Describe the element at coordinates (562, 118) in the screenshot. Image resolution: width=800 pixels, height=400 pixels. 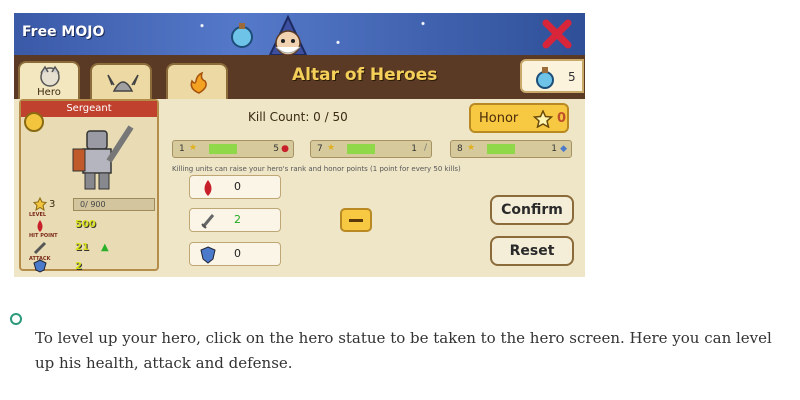
I see `honor-value: 0` at that location.